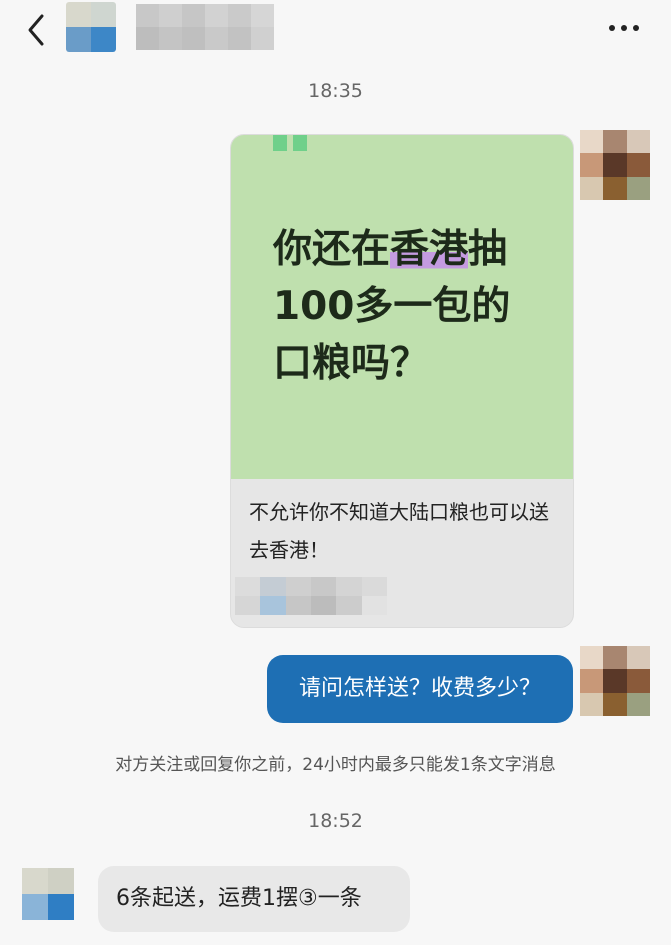 This screenshot has height=945, width=671. Describe the element at coordinates (429, 249) in the screenshot. I see `headline-highlight: 香港` at that location.